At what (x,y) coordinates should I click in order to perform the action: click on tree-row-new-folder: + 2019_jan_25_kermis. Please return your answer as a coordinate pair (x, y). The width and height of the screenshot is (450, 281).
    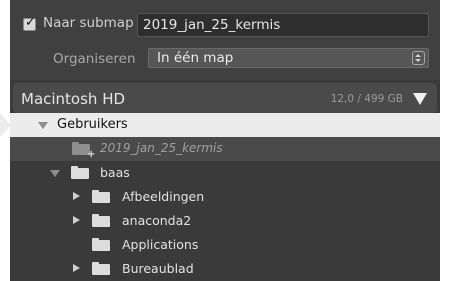
    Looking at the image, I should click on (225, 149).